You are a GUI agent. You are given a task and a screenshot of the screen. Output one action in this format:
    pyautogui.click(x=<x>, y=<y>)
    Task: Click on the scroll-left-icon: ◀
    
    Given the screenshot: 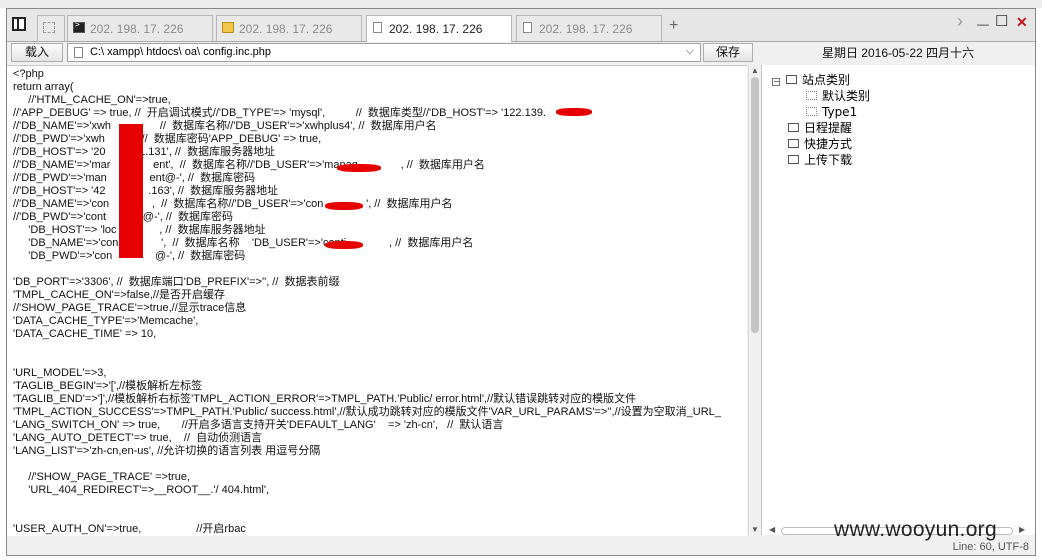 What is the action you would take?
    pyautogui.click(x=772, y=529)
    